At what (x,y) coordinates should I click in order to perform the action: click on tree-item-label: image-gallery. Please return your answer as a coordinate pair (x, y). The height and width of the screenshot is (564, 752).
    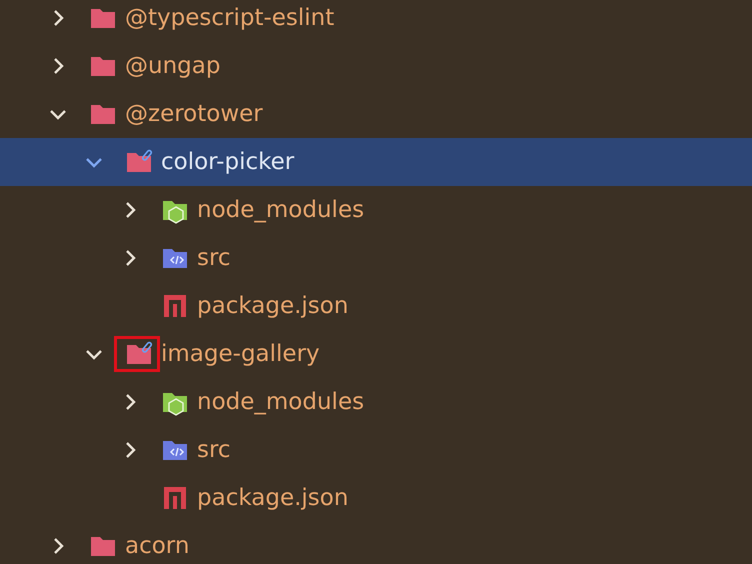
    Looking at the image, I should click on (240, 354).